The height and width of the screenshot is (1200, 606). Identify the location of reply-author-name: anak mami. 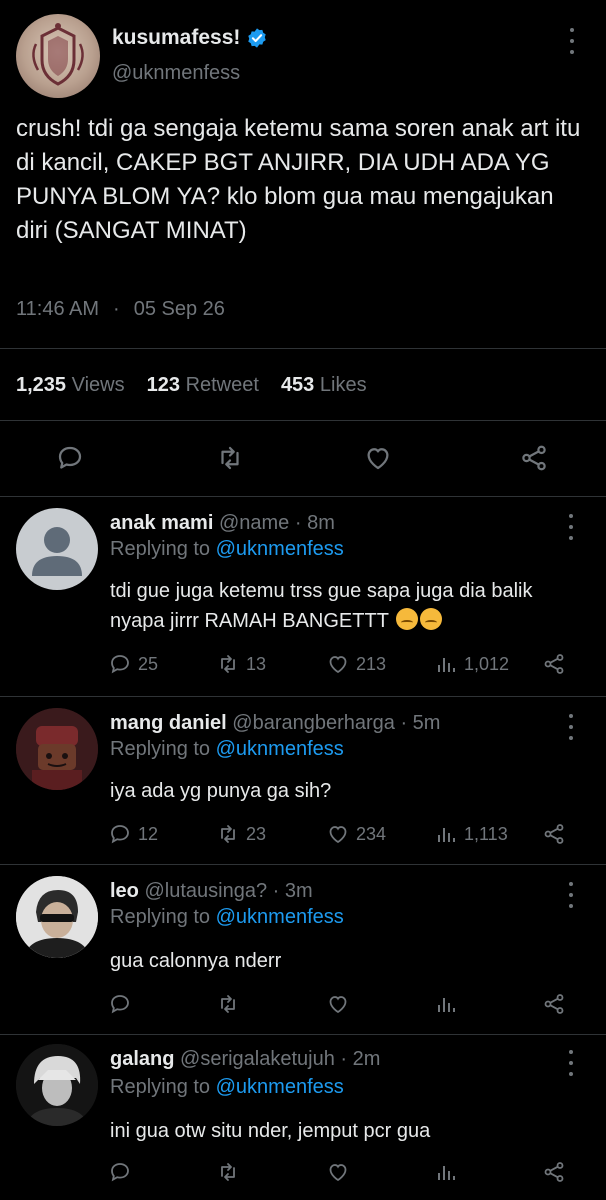
(161, 523).